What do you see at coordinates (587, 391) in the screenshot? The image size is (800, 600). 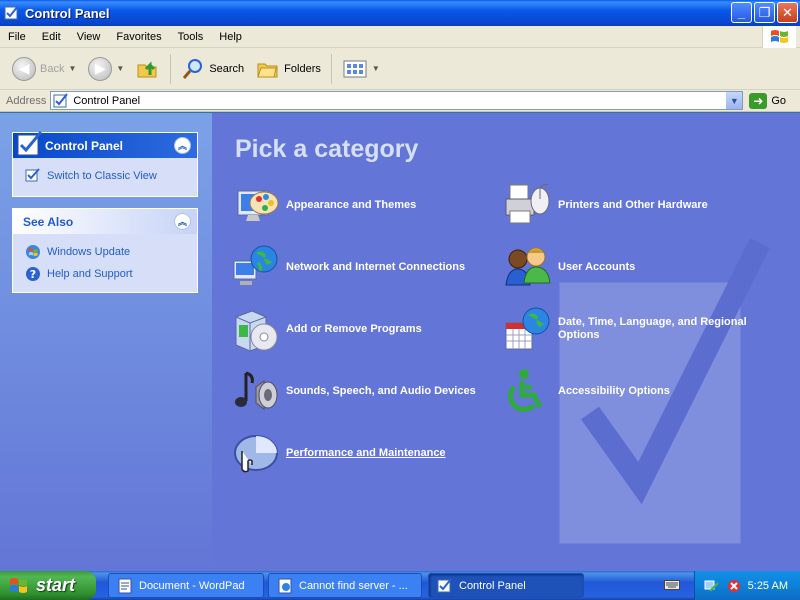 I see `category-accessibility-options: Accessibility Options` at bounding box center [587, 391].